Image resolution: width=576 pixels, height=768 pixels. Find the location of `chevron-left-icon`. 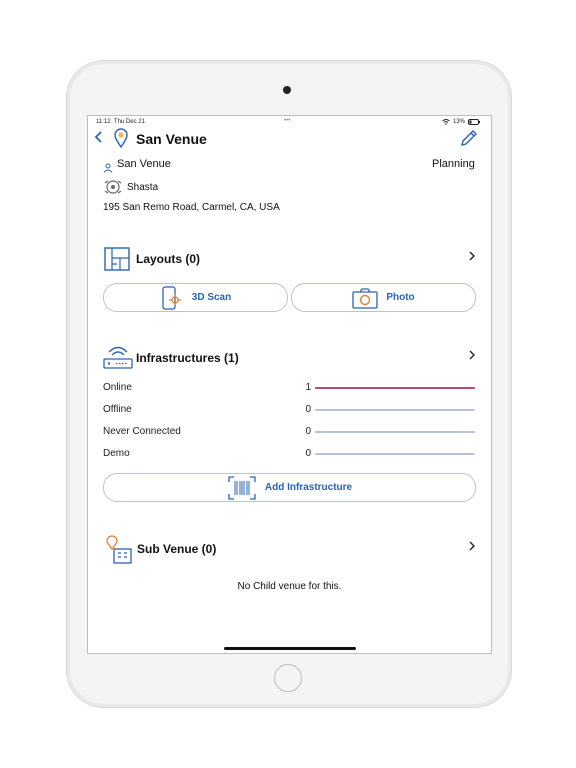

chevron-left-icon is located at coordinates (98, 137).